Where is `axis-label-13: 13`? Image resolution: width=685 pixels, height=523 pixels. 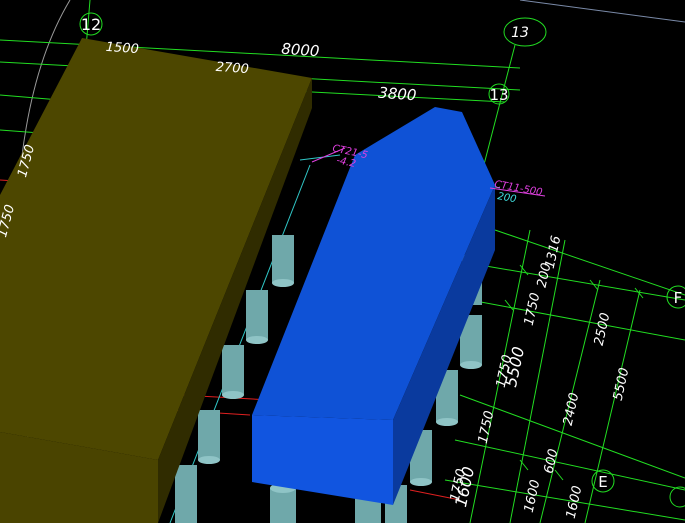
axis-label-13: 13 is located at coordinates (498, 95).